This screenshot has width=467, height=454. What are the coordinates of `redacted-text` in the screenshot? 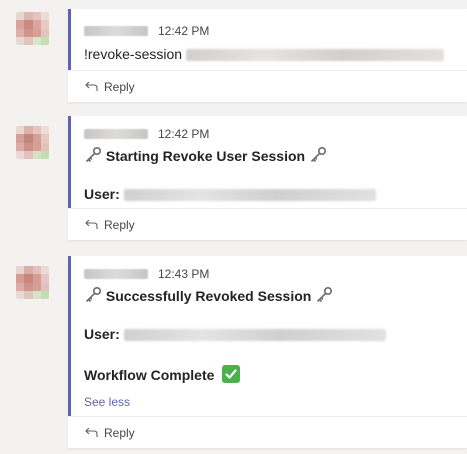 It's located at (314, 55).